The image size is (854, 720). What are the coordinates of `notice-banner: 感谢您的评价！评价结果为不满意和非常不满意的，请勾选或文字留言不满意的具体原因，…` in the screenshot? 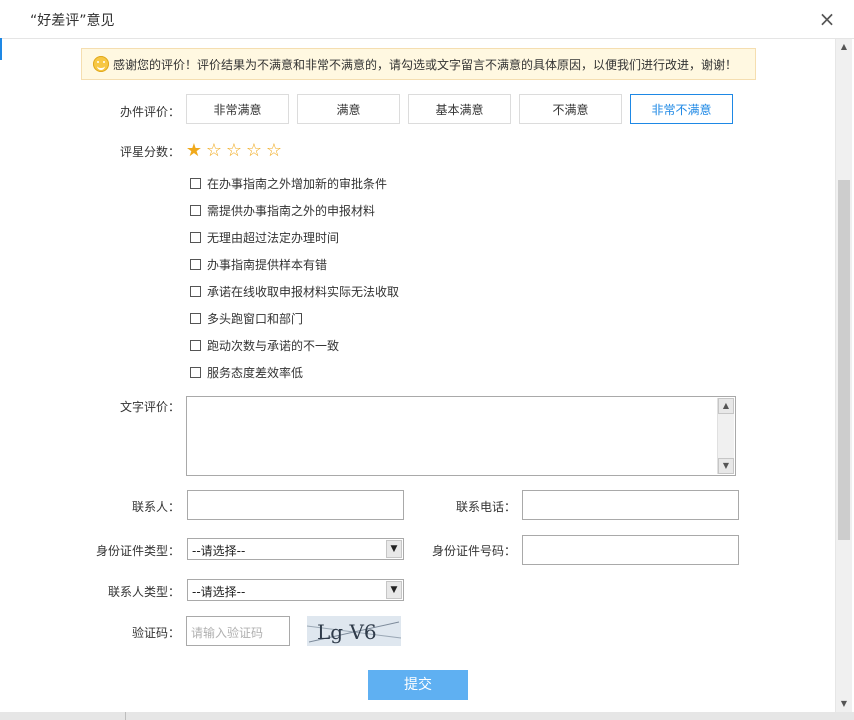 It's located at (418, 64).